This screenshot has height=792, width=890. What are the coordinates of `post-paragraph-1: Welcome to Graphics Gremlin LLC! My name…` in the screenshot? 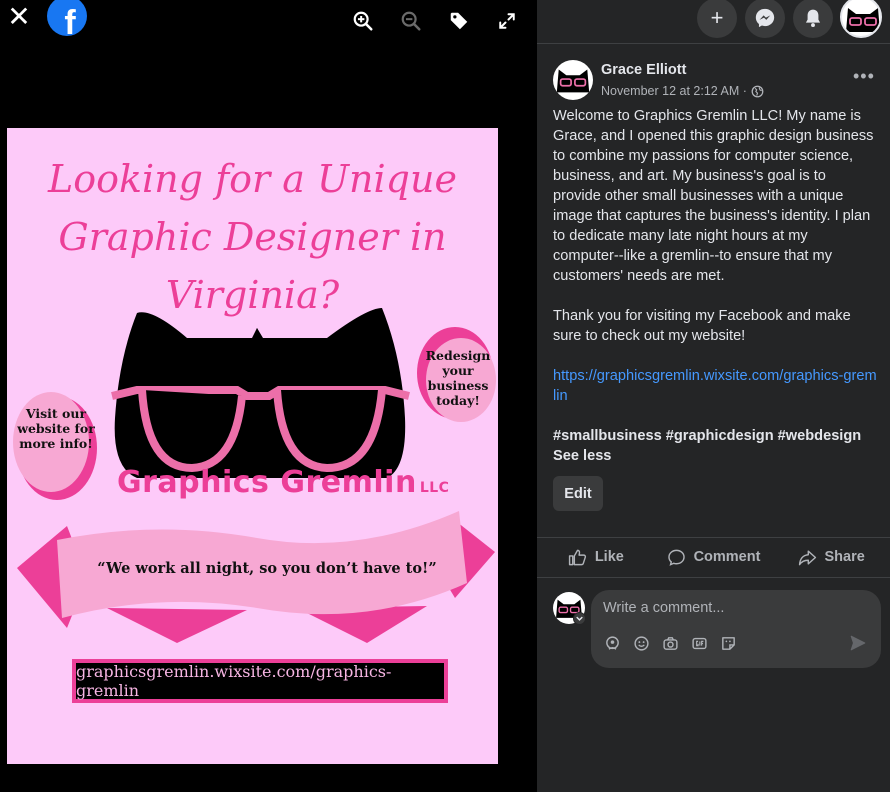 It's located at (713, 196).